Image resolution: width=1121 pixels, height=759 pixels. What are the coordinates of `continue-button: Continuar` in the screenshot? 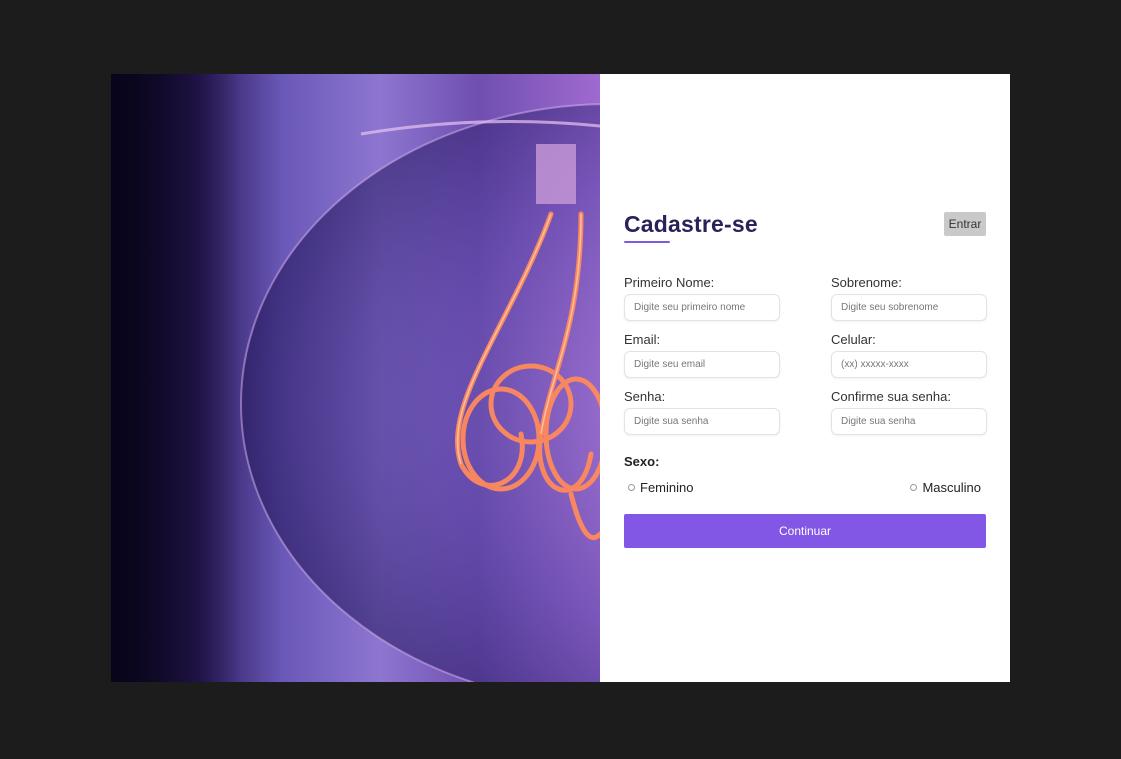 It's located at (805, 531).